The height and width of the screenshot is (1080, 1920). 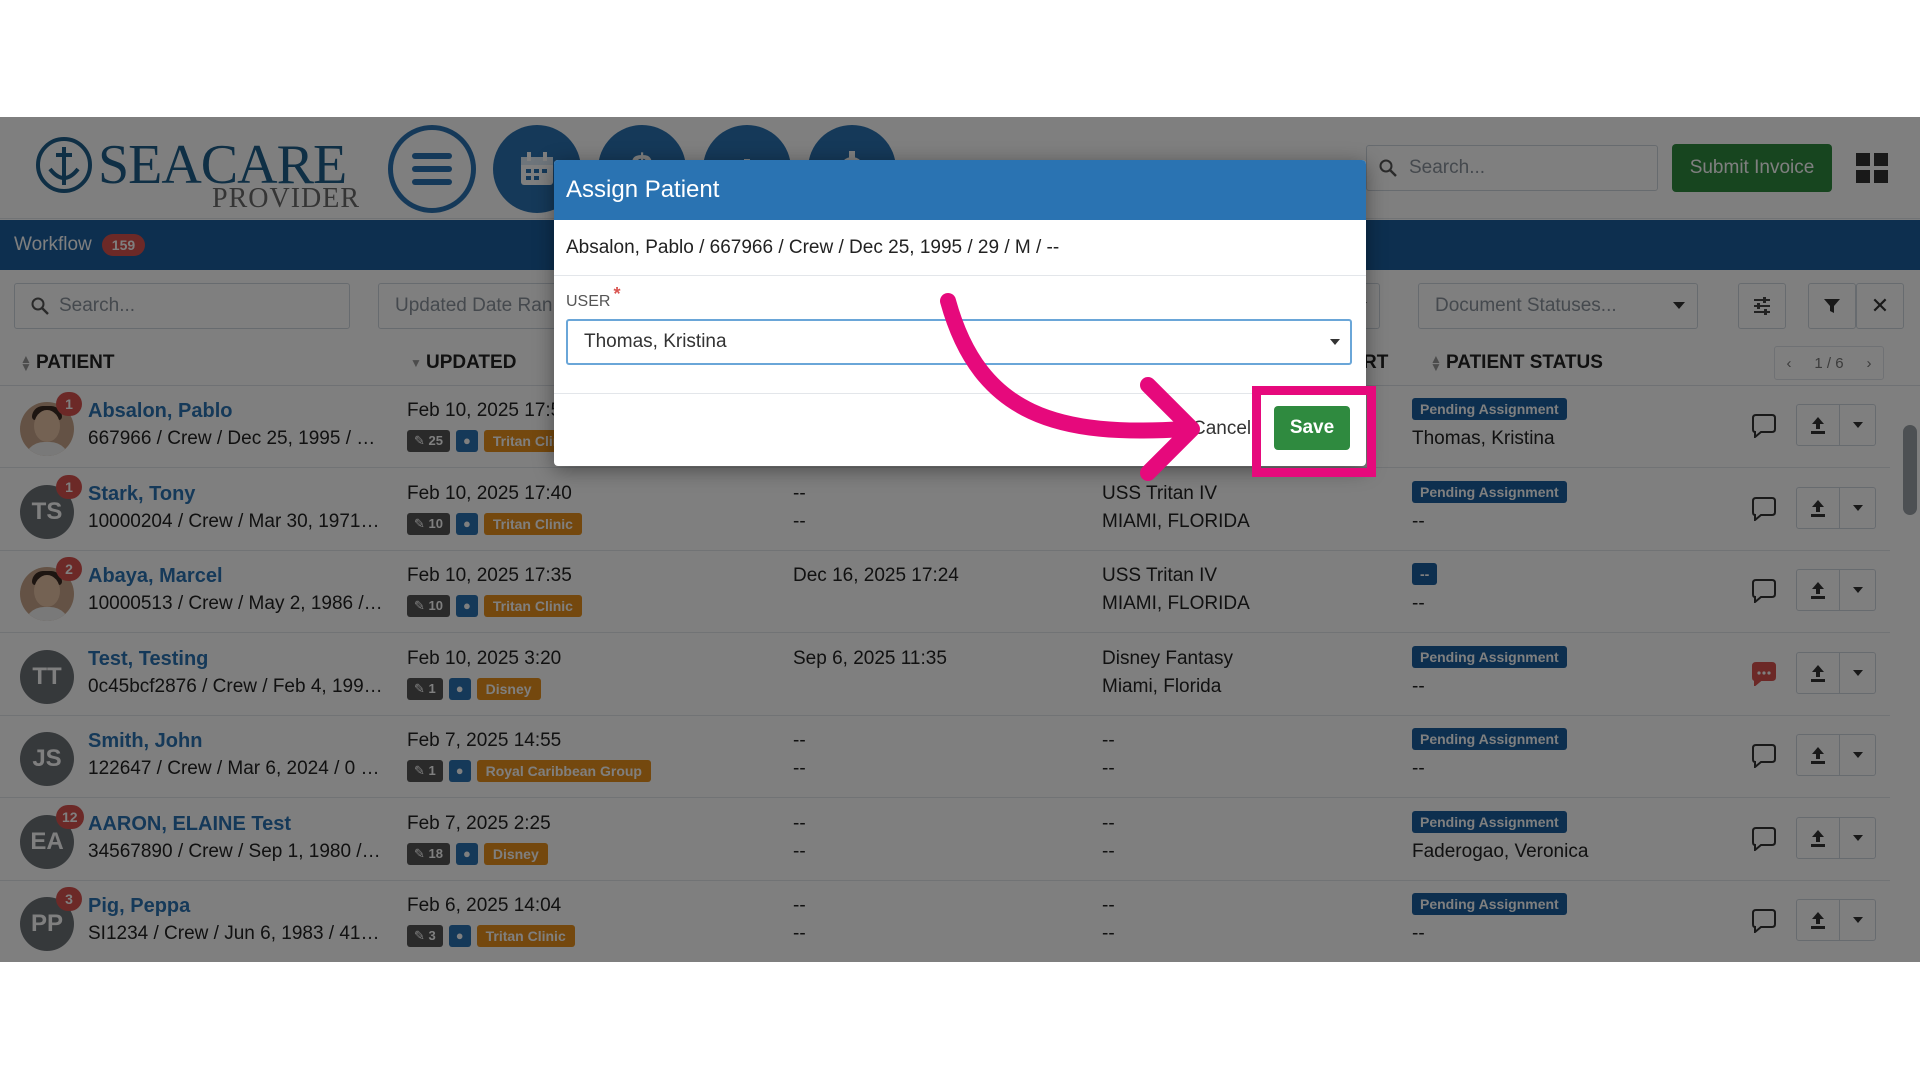 I want to click on modal-body: USER * Thomas, Kristina, so click(x=960, y=335).